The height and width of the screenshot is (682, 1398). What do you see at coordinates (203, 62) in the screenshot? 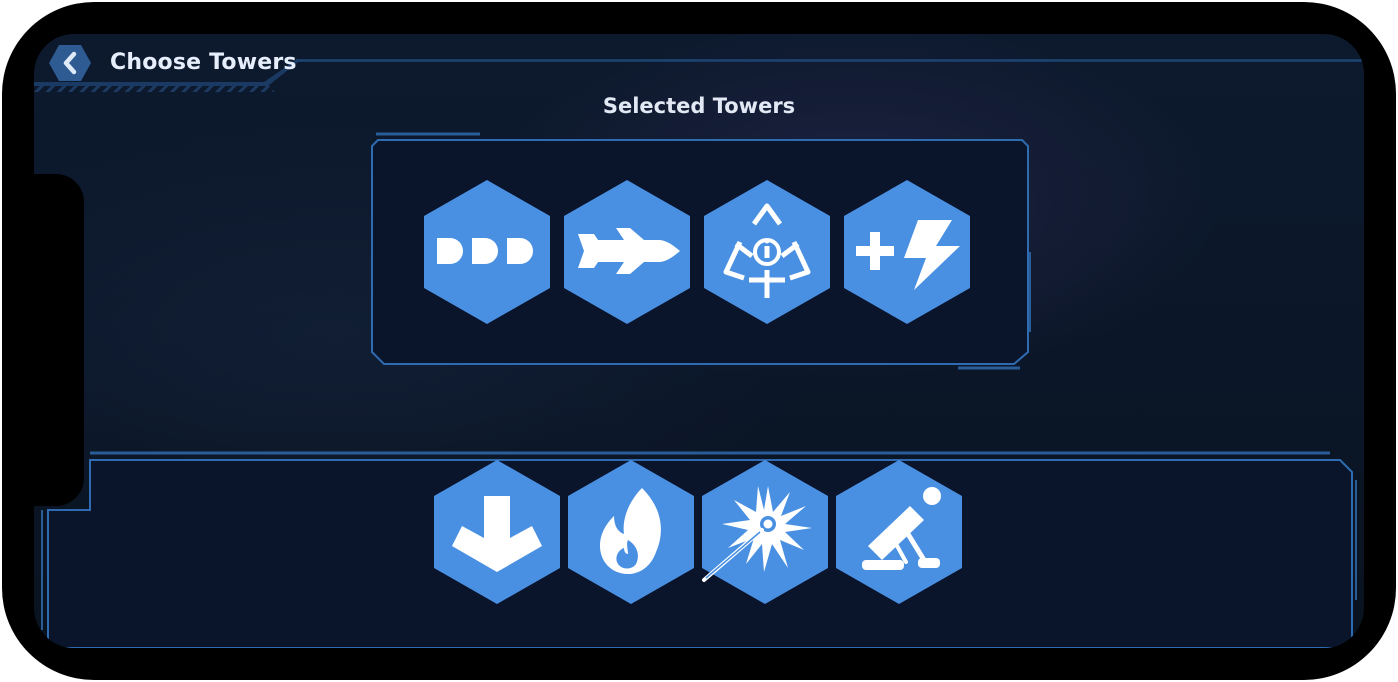
I see `page-title: Choose Towers` at bounding box center [203, 62].